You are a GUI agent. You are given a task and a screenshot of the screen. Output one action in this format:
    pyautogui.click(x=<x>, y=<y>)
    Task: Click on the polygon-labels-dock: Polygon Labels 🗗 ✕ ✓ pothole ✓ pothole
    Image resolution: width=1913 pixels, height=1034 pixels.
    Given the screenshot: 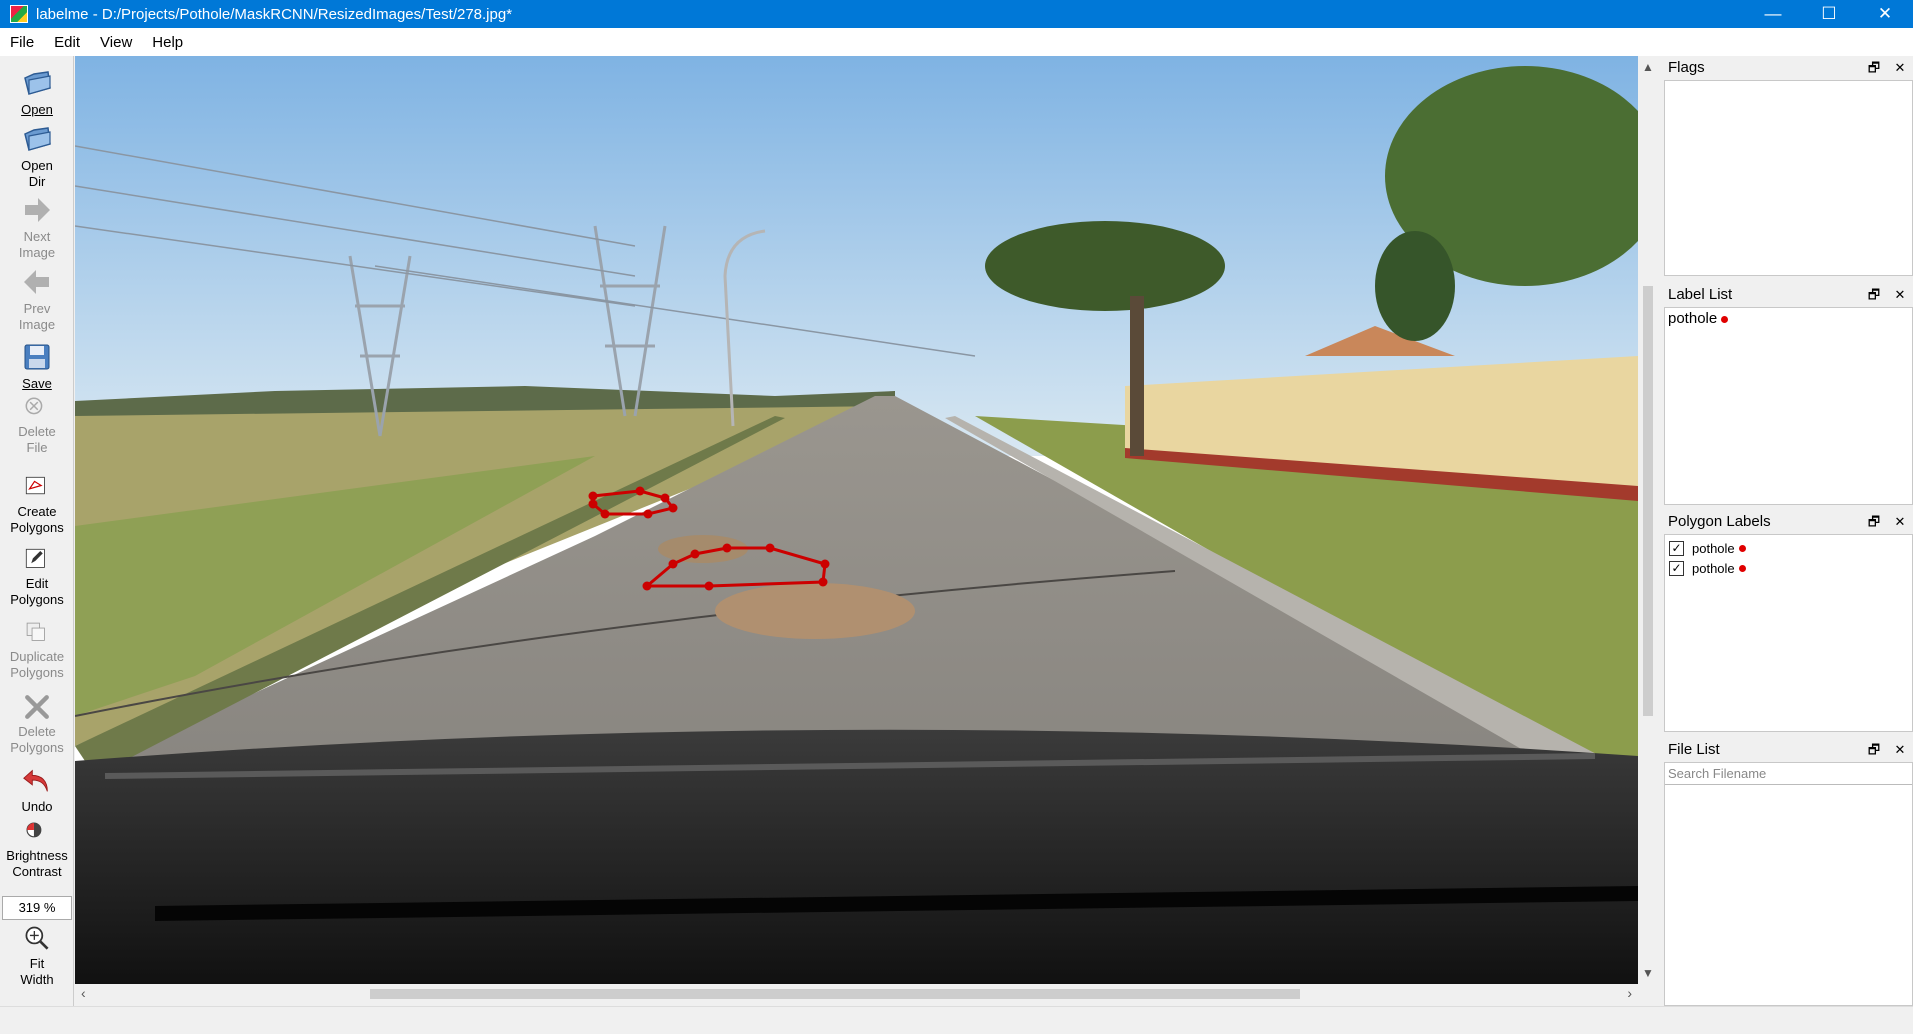 What is the action you would take?
    pyautogui.click(x=1788, y=621)
    